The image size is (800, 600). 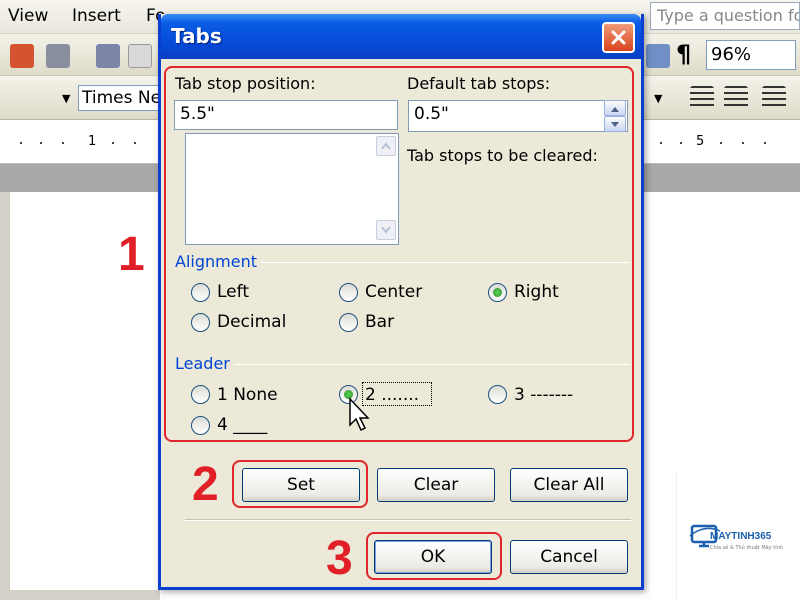 I want to click on dialog-title: Tabs, so click(x=196, y=36).